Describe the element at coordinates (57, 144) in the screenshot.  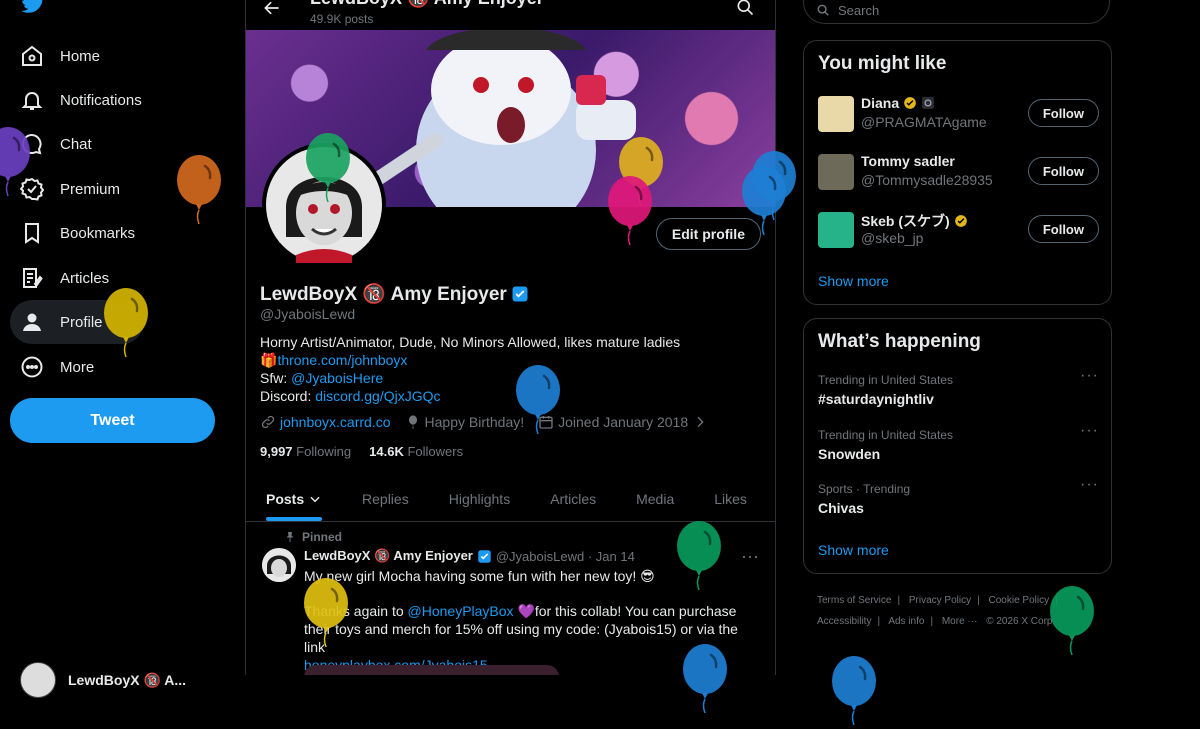
I see `nav-chat: Chat` at that location.